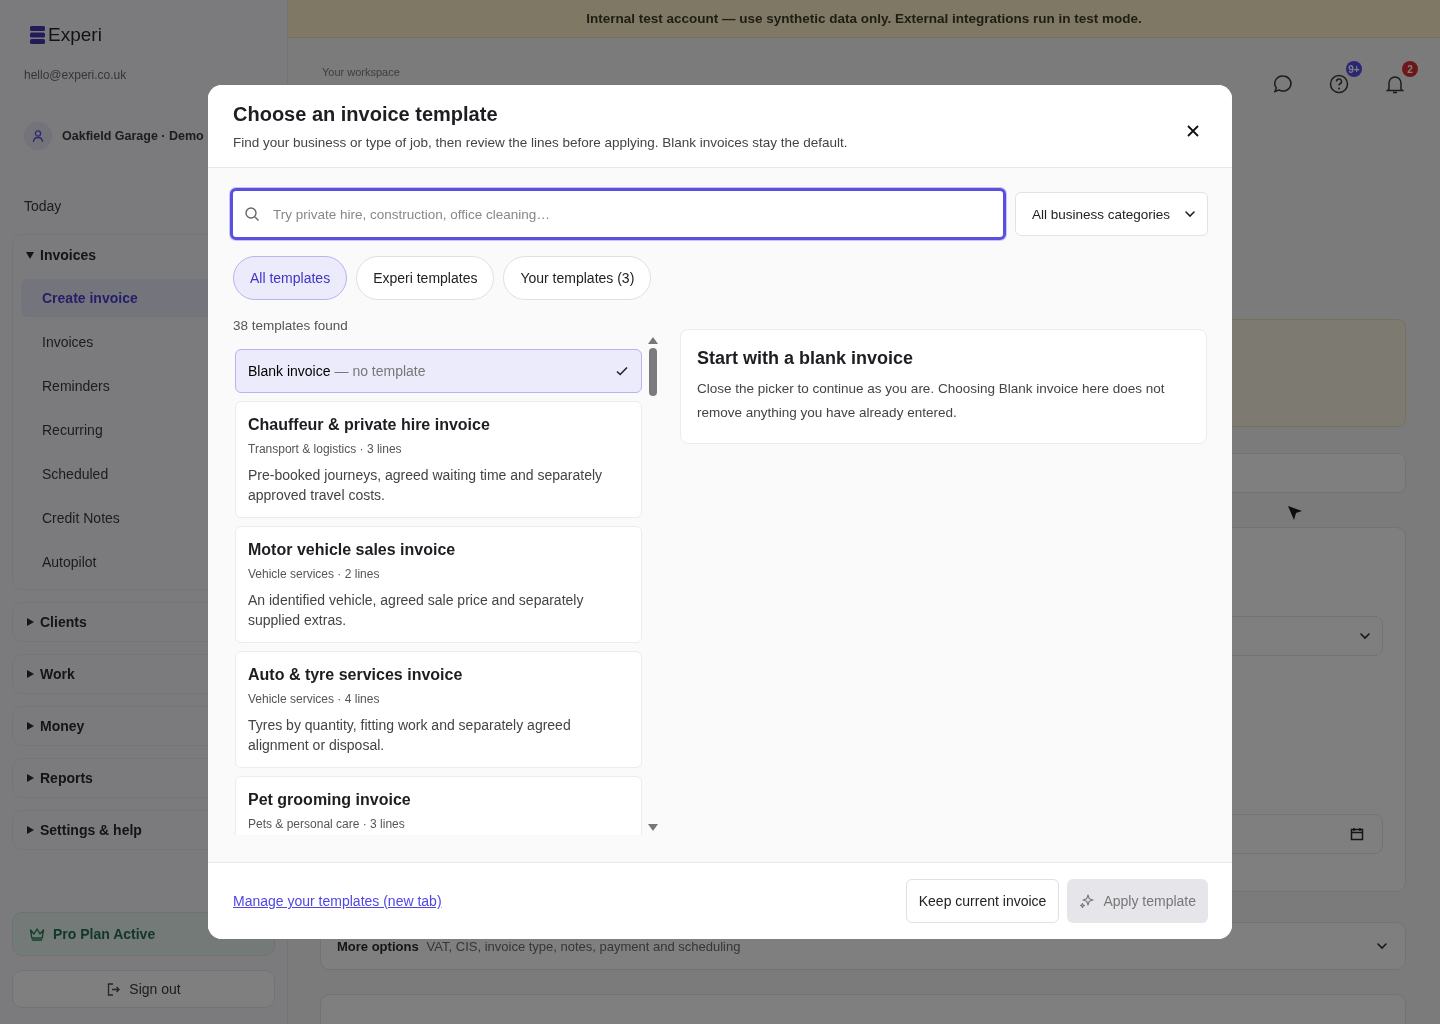 The height and width of the screenshot is (1024, 1440). I want to click on template-title: Motor vehicle sales invoice, so click(352, 550).